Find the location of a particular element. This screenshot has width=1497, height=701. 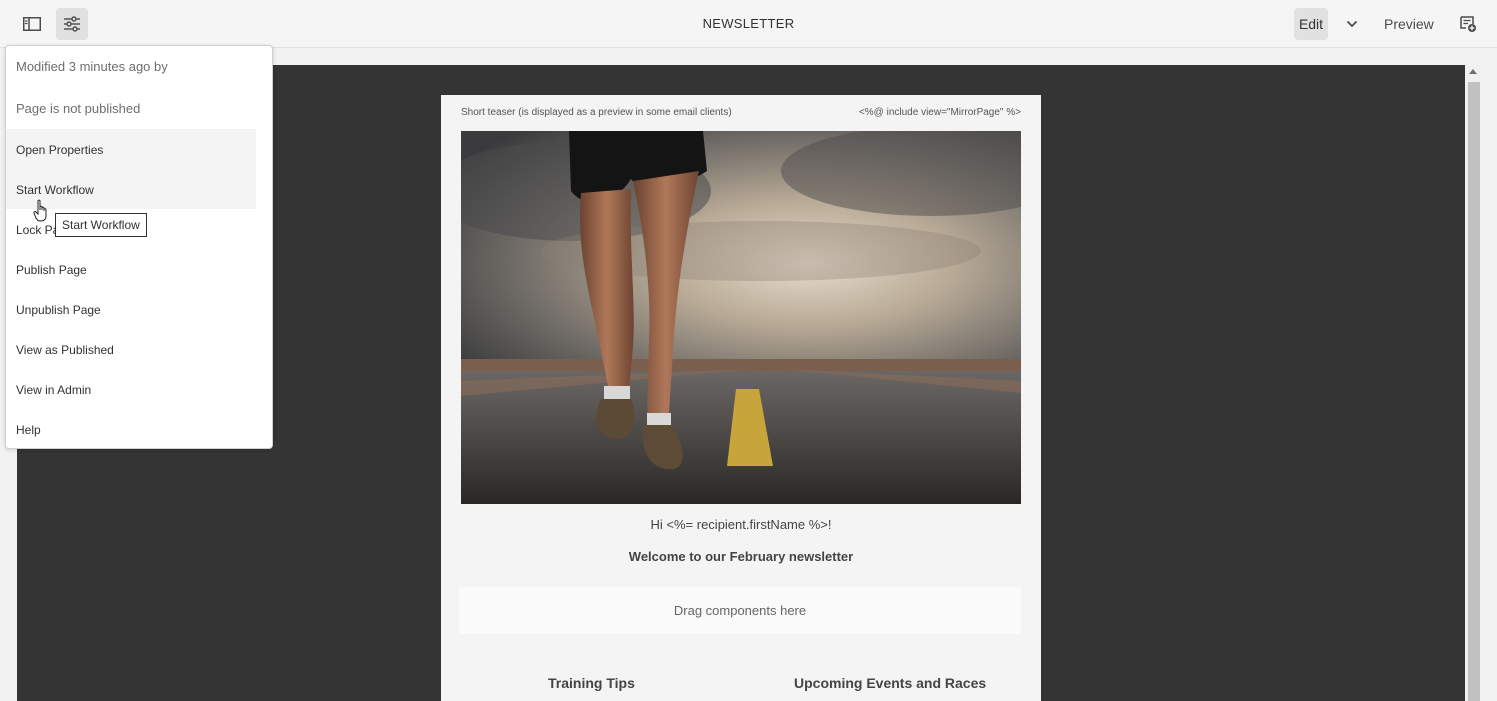

menu-item-open-properties: Open Properties is located at coordinates (59, 150).